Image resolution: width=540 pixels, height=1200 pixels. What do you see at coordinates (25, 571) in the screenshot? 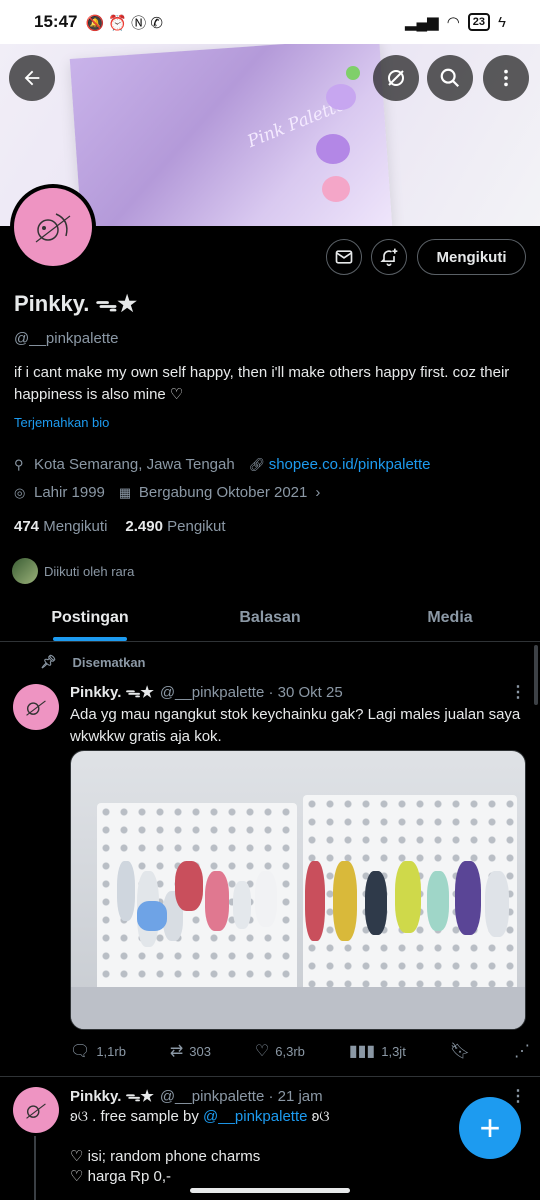
I see `follower-avatar` at bounding box center [25, 571].